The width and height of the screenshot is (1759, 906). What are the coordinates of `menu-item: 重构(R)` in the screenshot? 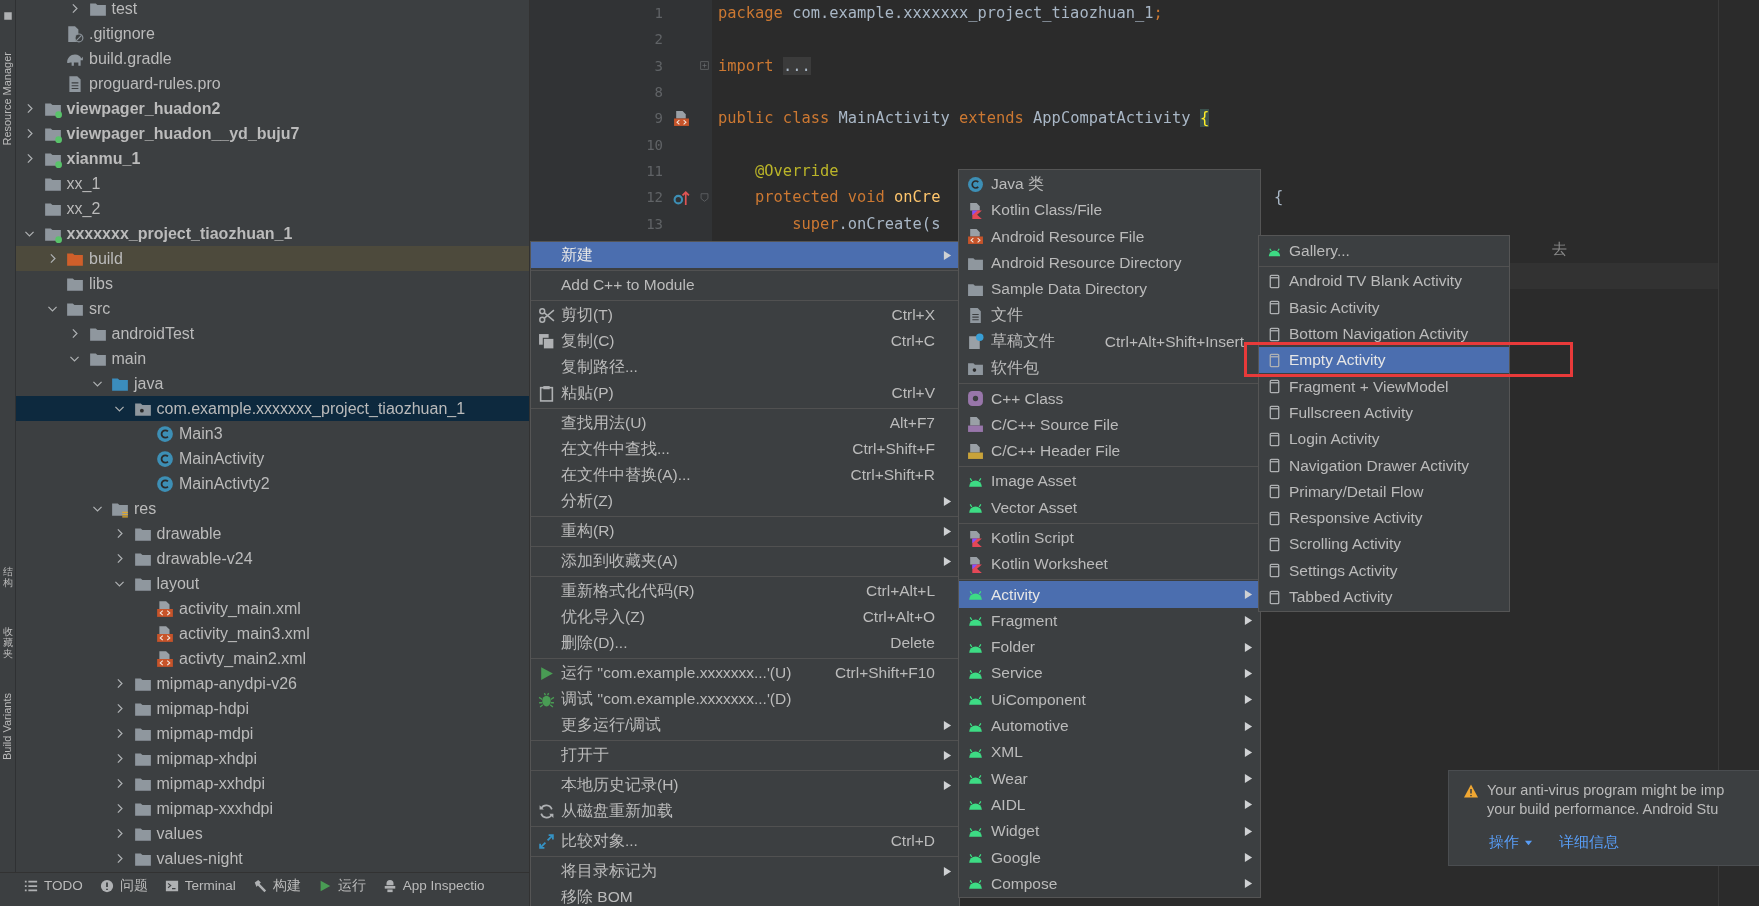 It's located at (745, 531).